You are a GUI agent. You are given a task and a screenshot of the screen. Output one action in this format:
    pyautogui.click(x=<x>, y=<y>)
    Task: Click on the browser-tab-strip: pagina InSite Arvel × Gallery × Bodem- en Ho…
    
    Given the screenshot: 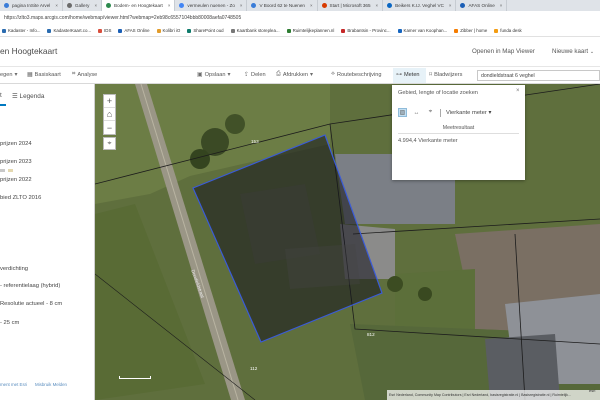 What is the action you would take?
    pyautogui.click(x=300, y=5)
    